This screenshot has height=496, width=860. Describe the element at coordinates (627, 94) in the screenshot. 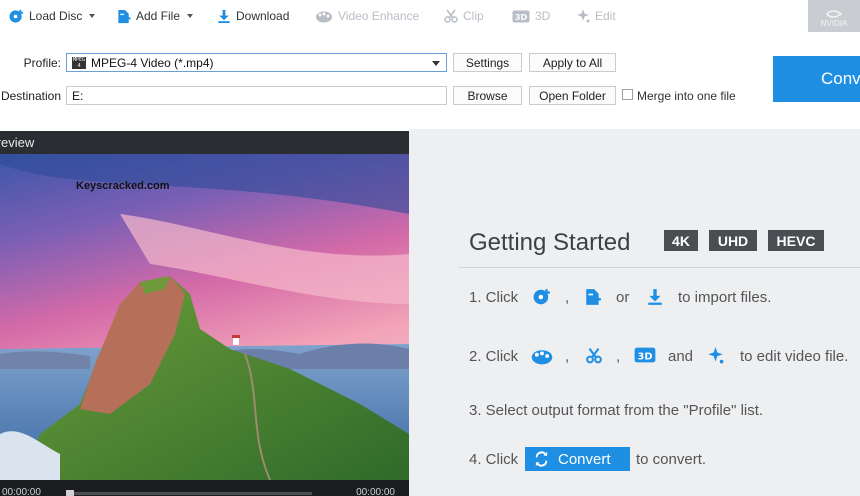

I see `merge-checkbox` at that location.